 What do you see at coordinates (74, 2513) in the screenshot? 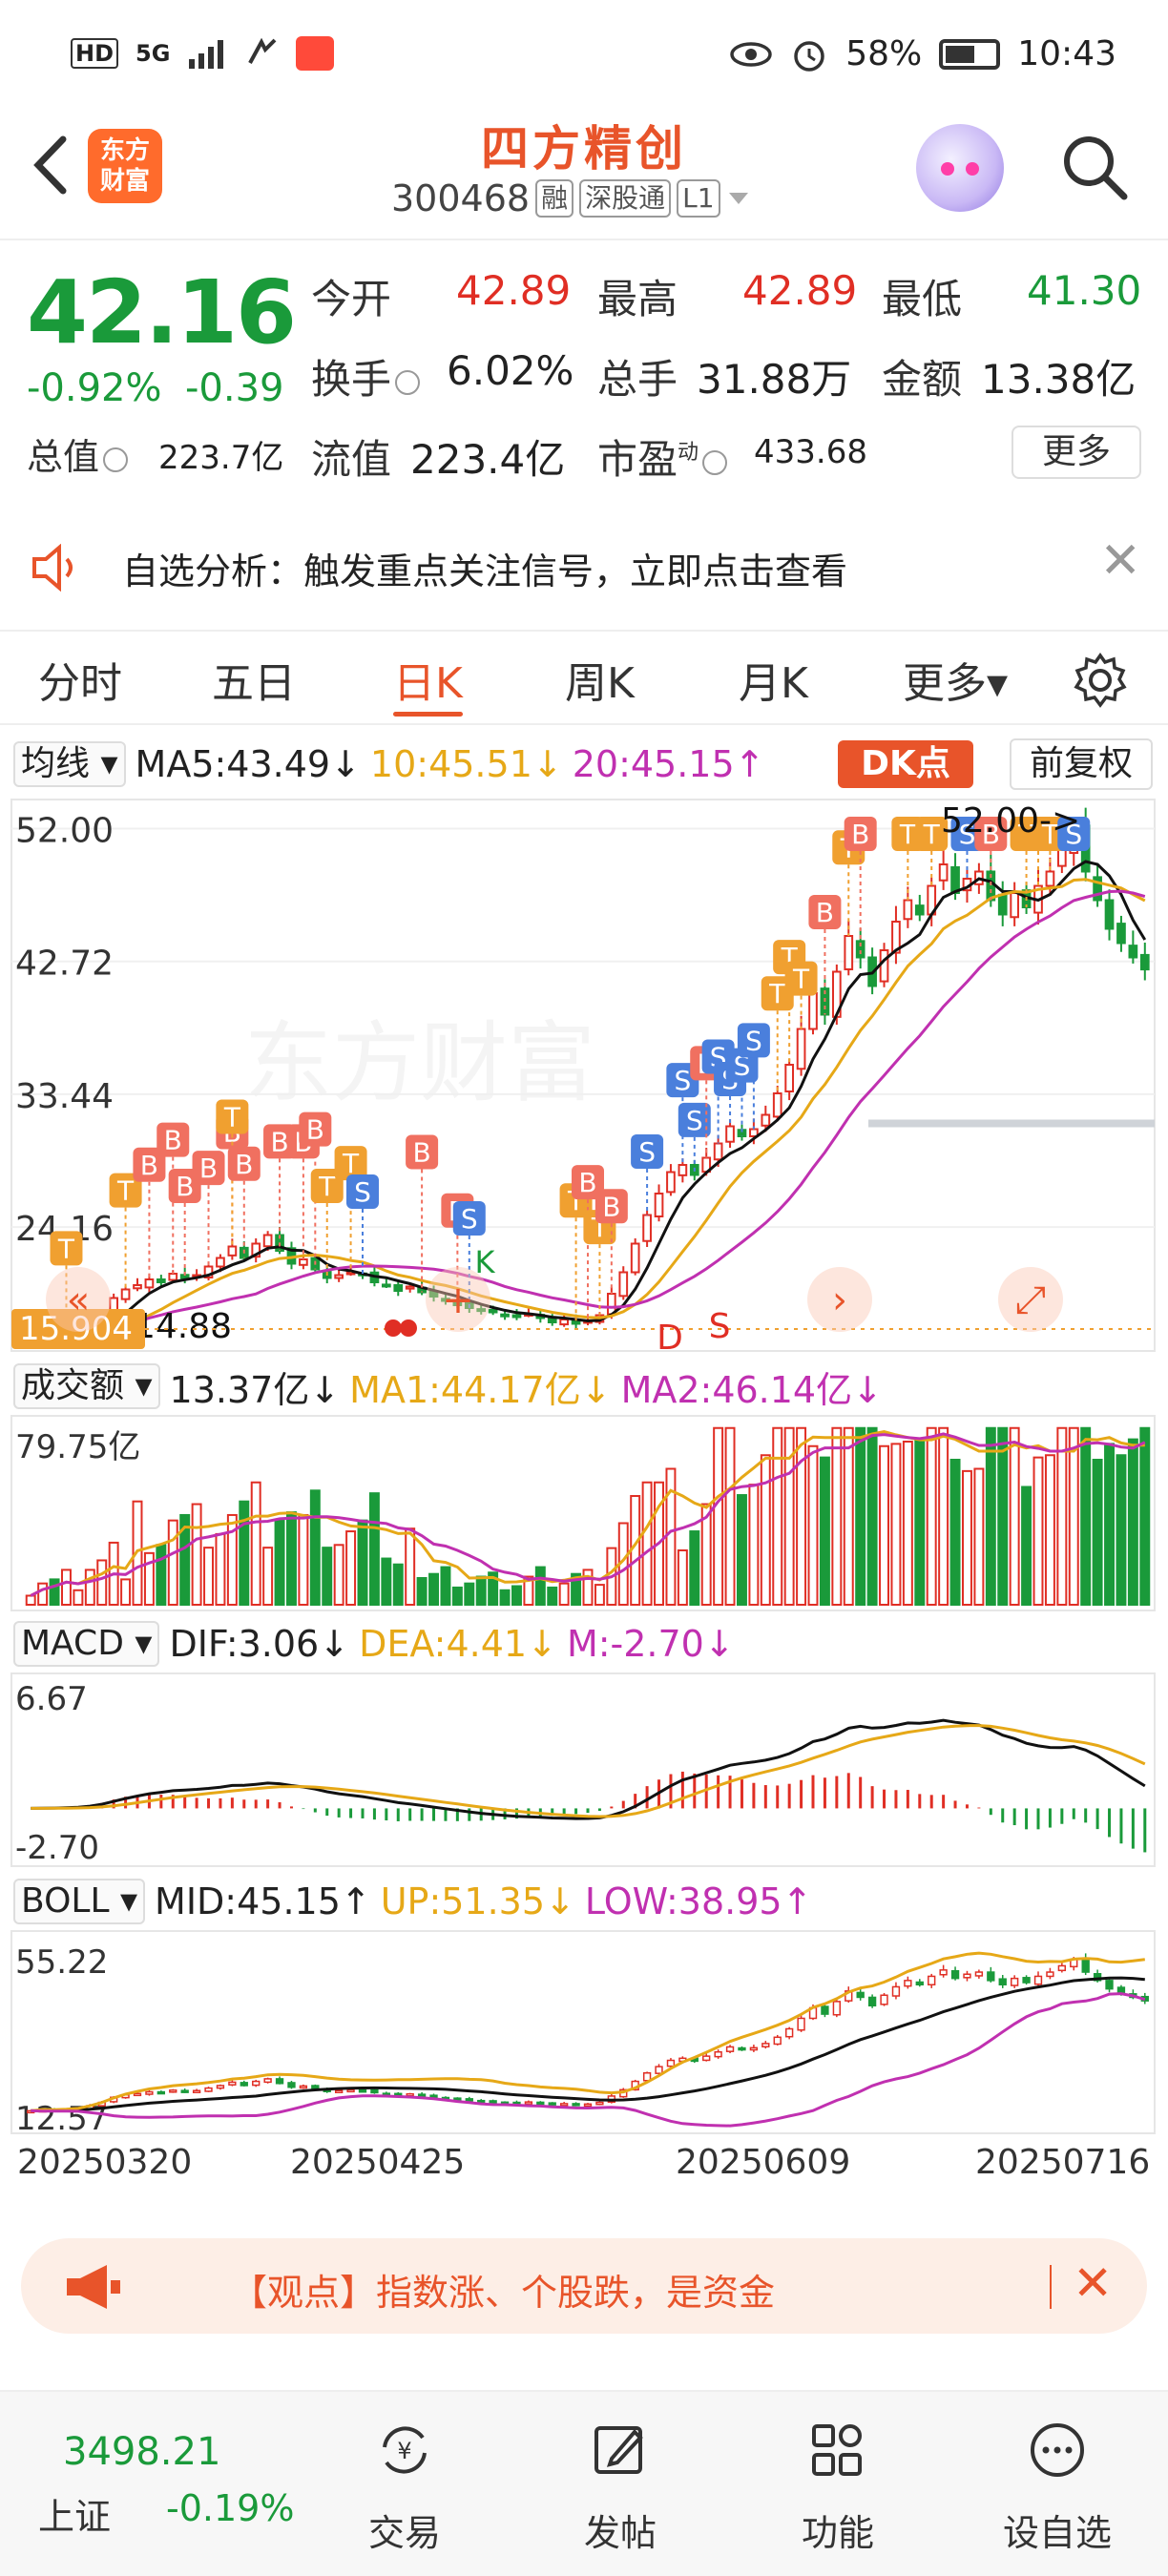
I see `index-name: 上证` at bounding box center [74, 2513].